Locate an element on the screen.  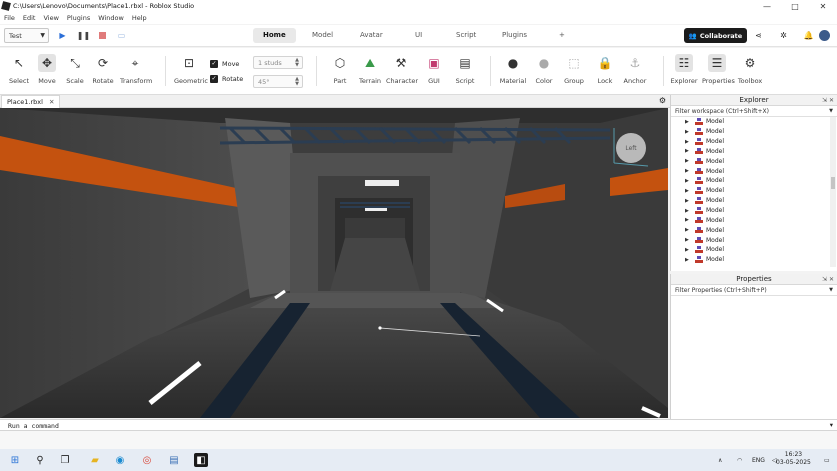
rotate-tool: ⟳ Rotate is located at coordinates (103, 69).